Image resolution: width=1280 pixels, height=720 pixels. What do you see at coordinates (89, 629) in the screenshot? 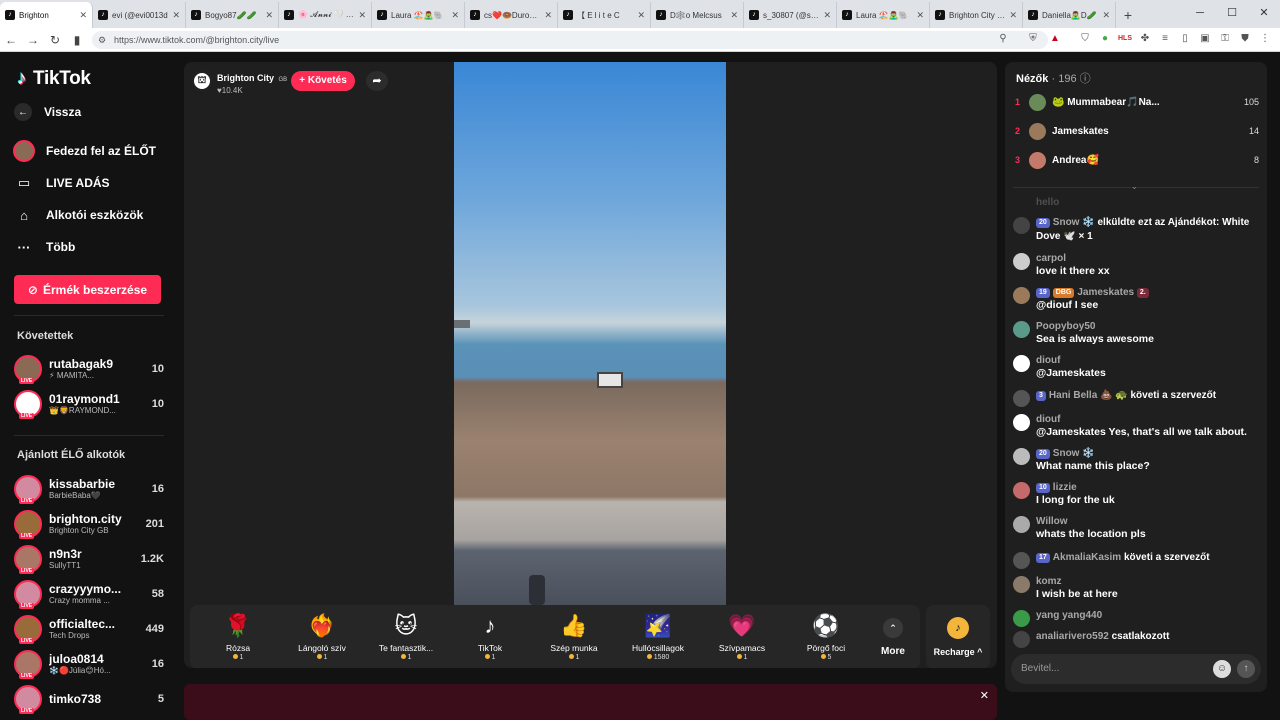
I see `sidebar-account: LIVE officialtec... Tech Drops 449` at bounding box center [89, 629].